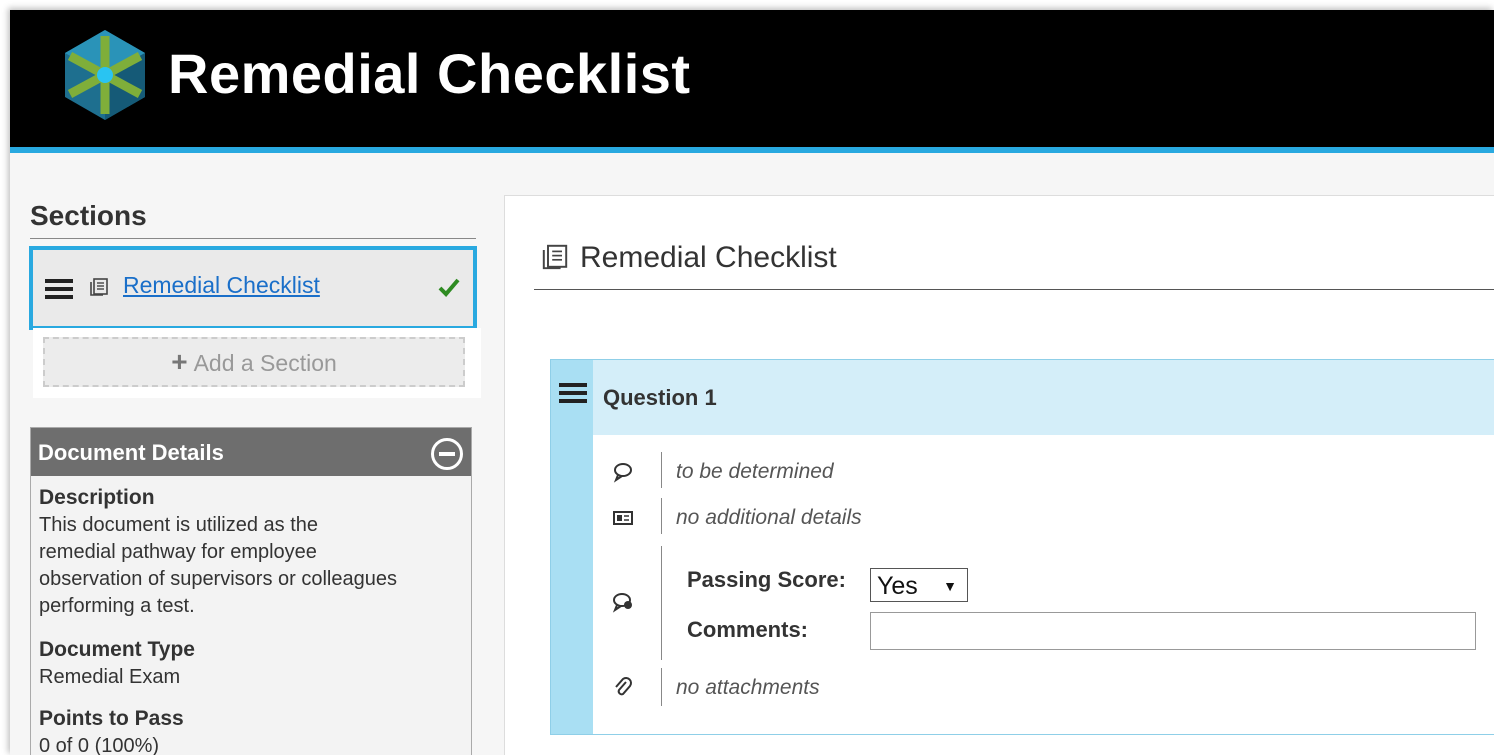  What do you see at coordinates (131, 452) in the screenshot?
I see `document-details-title: Document Details` at bounding box center [131, 452].